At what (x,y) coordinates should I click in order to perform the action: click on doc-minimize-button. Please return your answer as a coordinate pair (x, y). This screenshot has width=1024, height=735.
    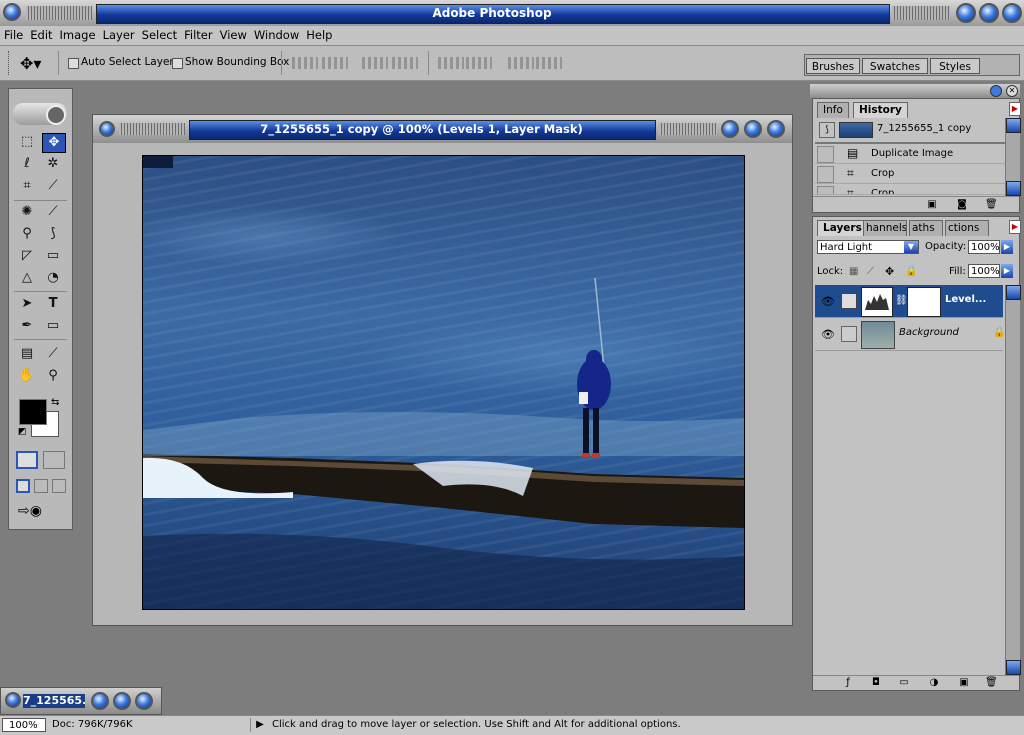
    Looking at the image, I should click on (730, 129).